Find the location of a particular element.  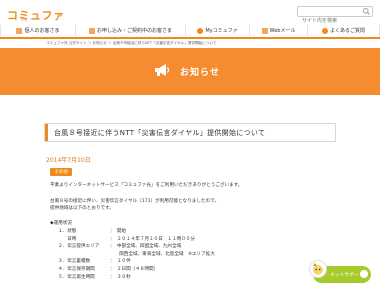

heart-icon is located at coordinates (200, 30).